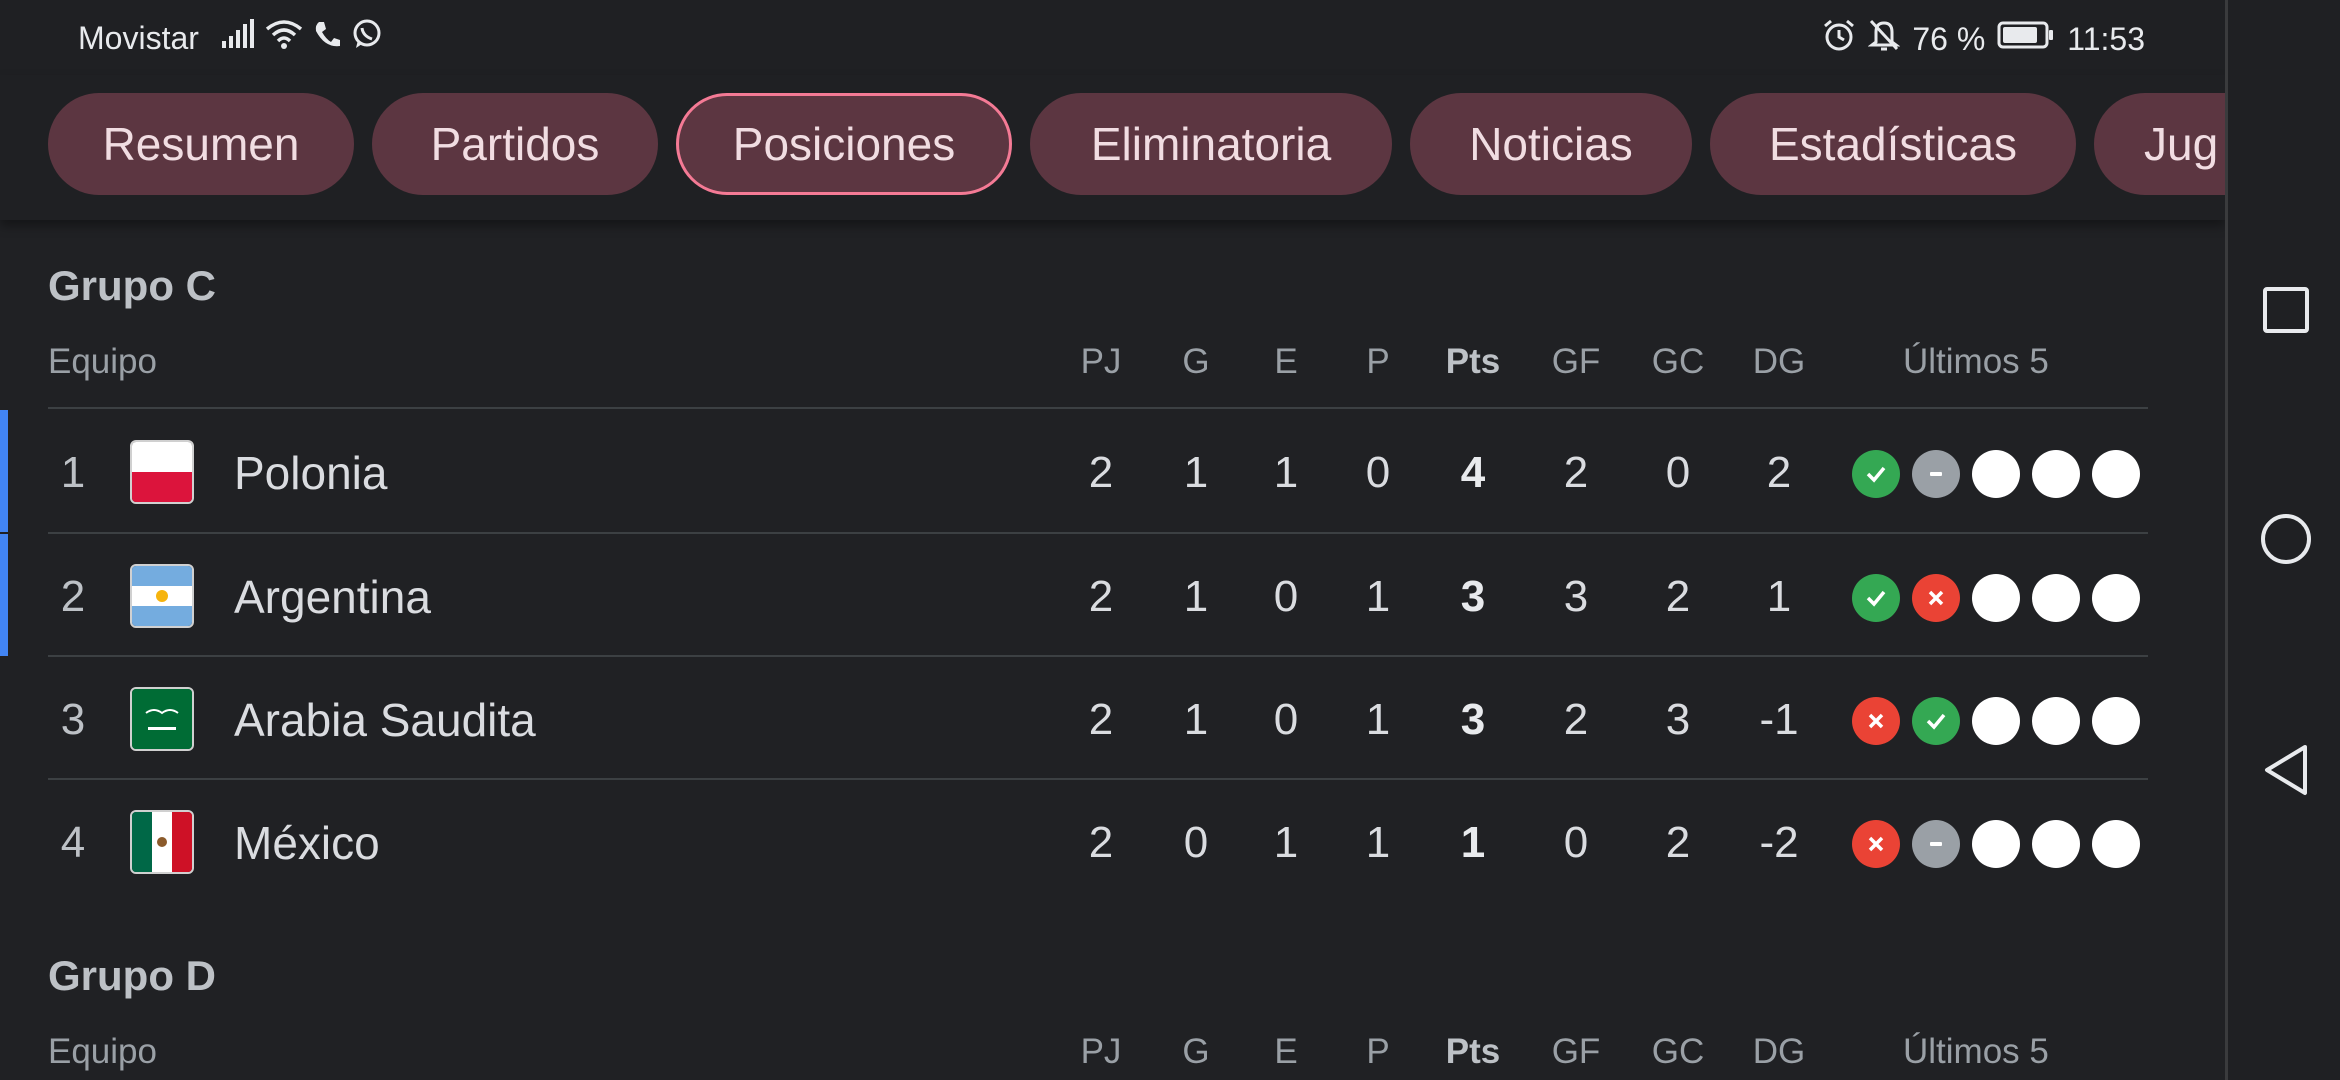  Describe the element at coordinates (1779, 596) in the screenshot. I see `goal-difference: 1` at that location.